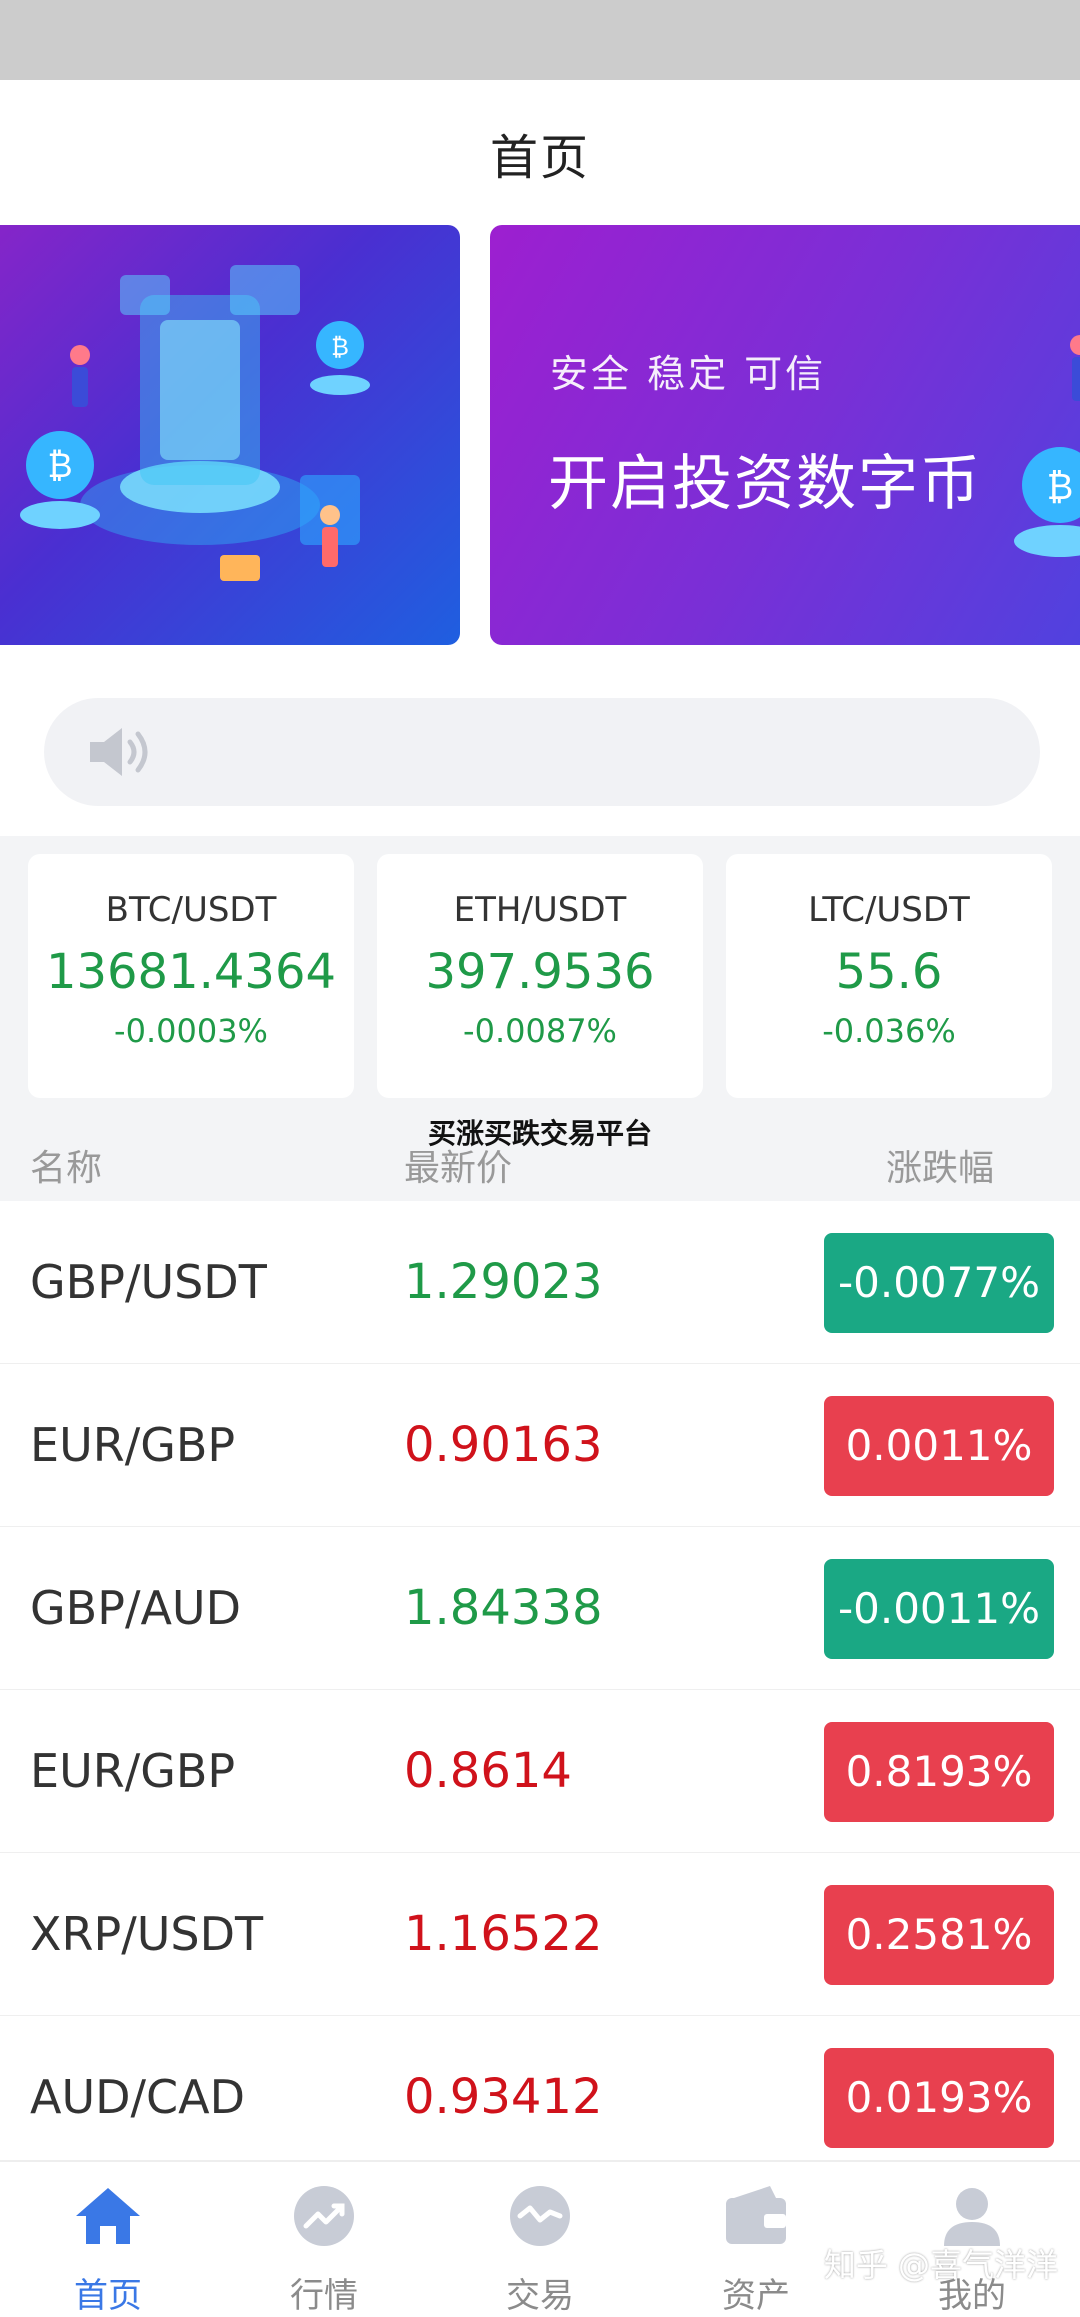  What do you see at coordinates (324, 2296) in the screenshot?
I see `tab-label: 行情` at bounding box center [324, 2296].